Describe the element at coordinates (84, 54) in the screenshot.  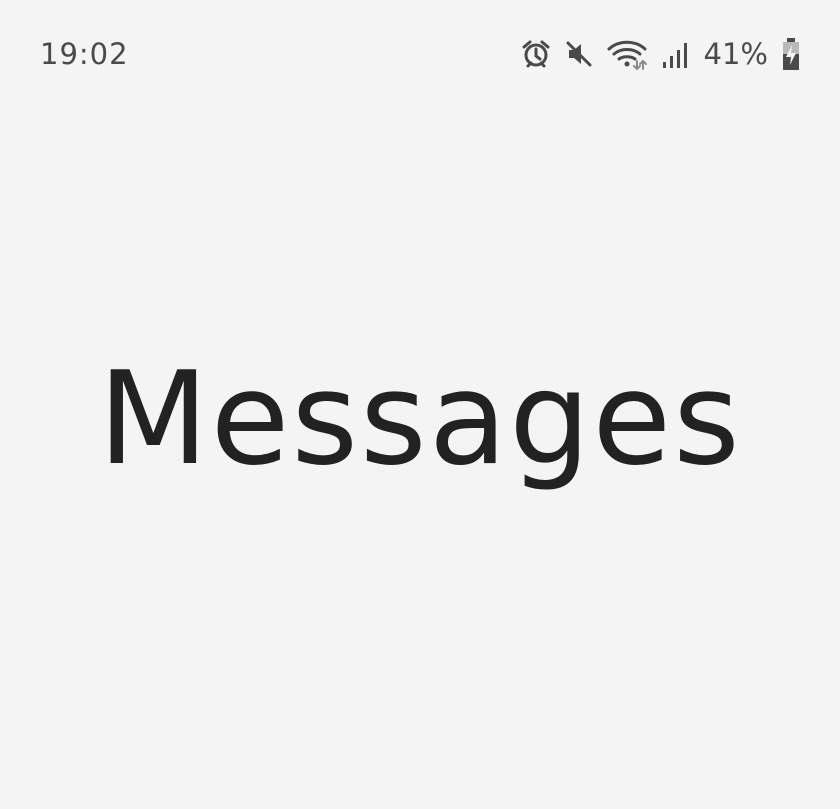
I see `status-time: 19:02` at that location.